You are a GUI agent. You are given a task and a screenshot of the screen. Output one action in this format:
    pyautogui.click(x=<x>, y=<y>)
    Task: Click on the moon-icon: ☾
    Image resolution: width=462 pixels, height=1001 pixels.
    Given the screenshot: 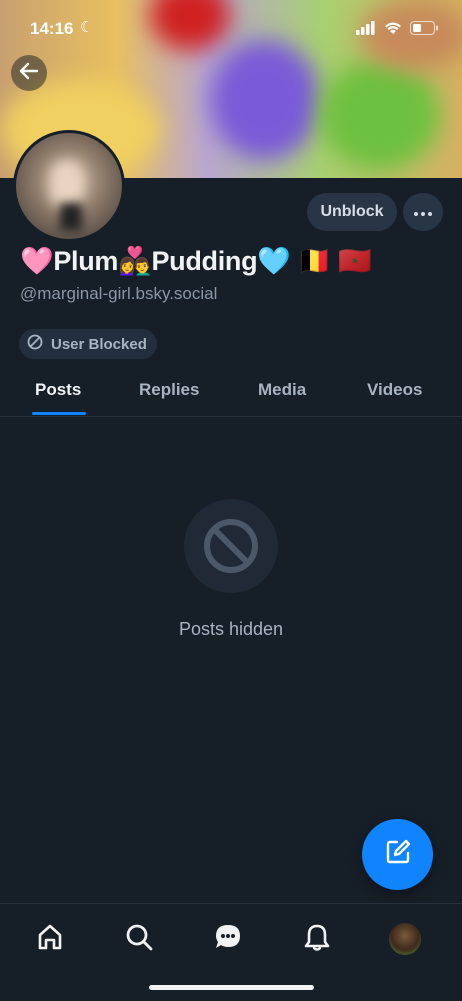 What is the action you would take?
    pyautogui.click(x=87, y=27)
    